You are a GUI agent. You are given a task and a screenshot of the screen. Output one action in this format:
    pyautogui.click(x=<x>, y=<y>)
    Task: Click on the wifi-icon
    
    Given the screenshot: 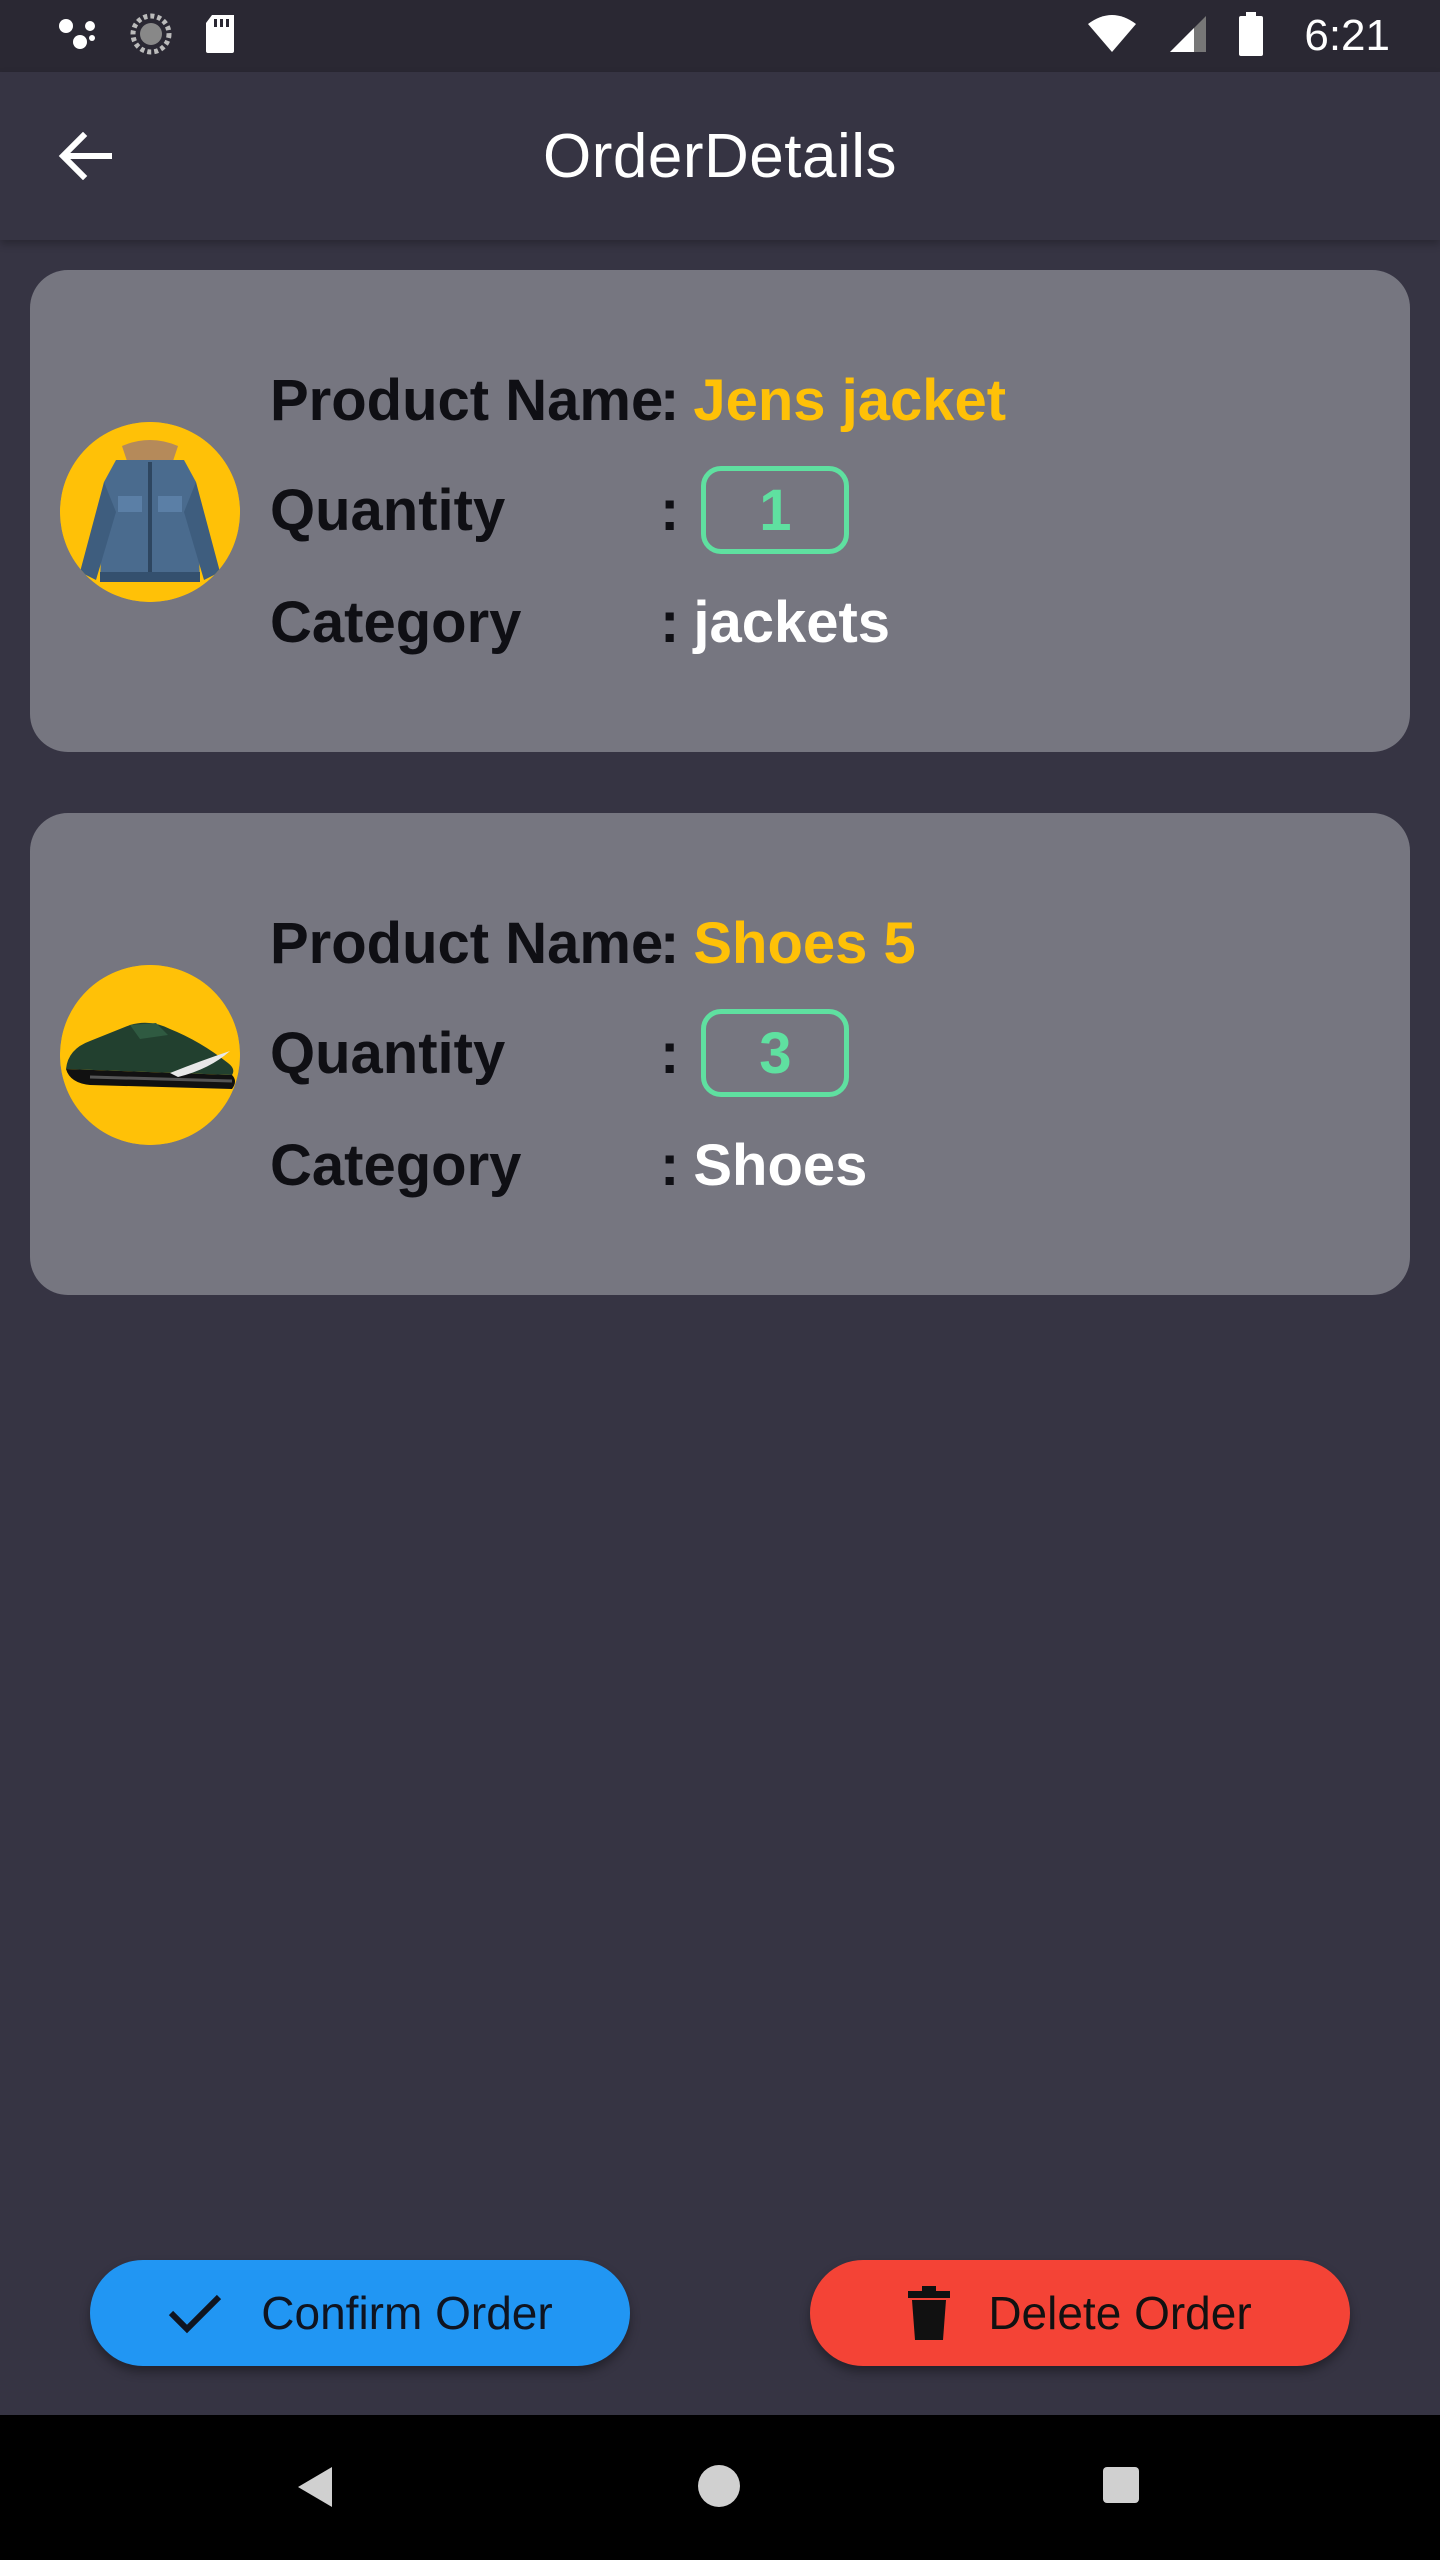 What is the action you would take?
    pyautogui.click(x=1112, y=36)
    